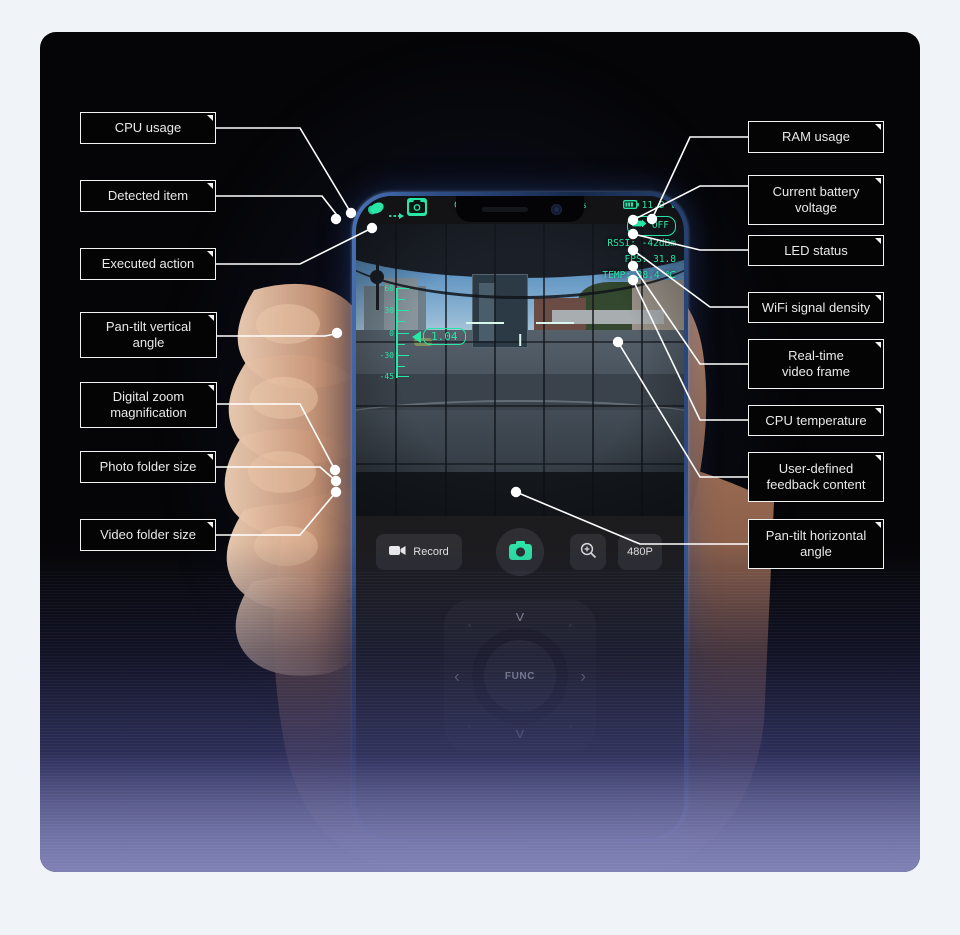  I want to click on detected-item-icon, so click(376, 210).